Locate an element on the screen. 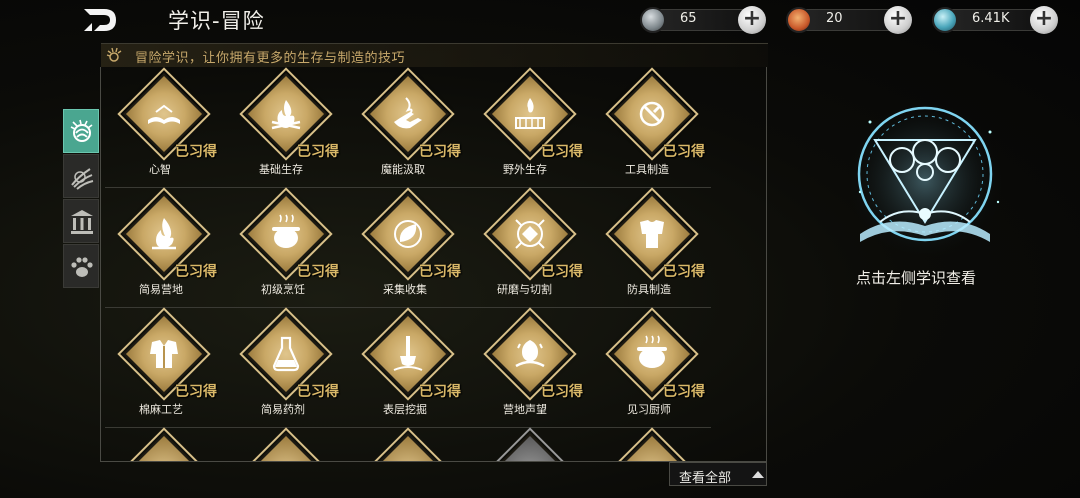 The width and height of the screenshot is (1080, 498). tab-combat is located at coordinates (81, 176).